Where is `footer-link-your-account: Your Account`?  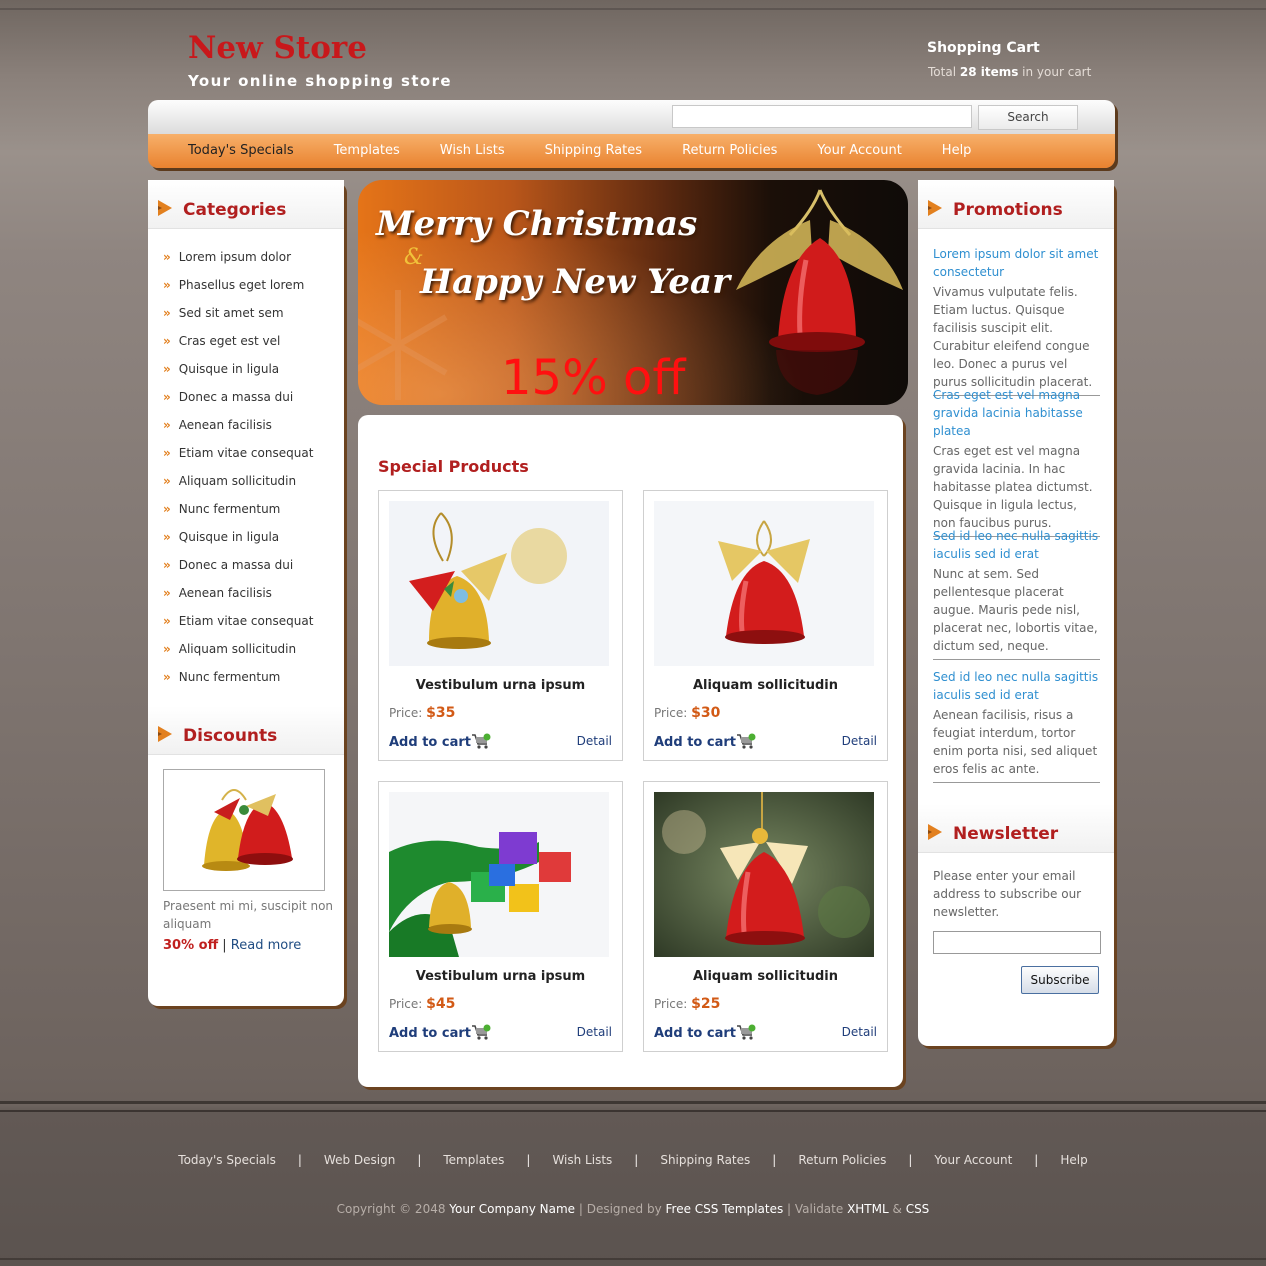 footer-link-your-account: Your Account is located at coordinates (973, 1160).